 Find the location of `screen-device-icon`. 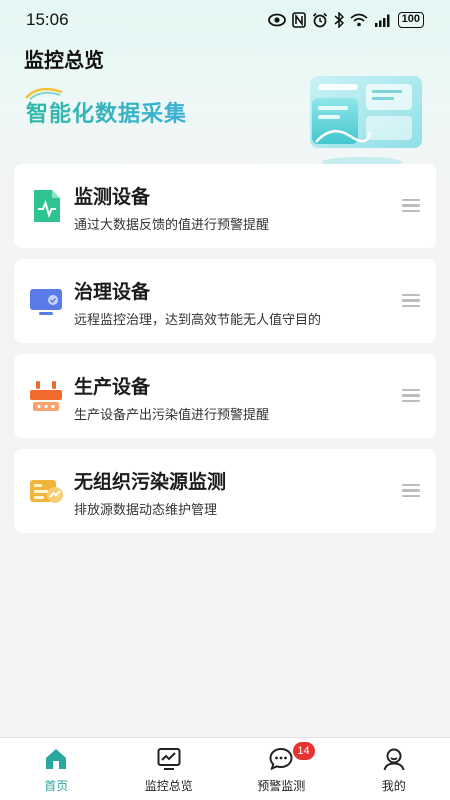

screen-device-icon is located at coordinates (46, 302).